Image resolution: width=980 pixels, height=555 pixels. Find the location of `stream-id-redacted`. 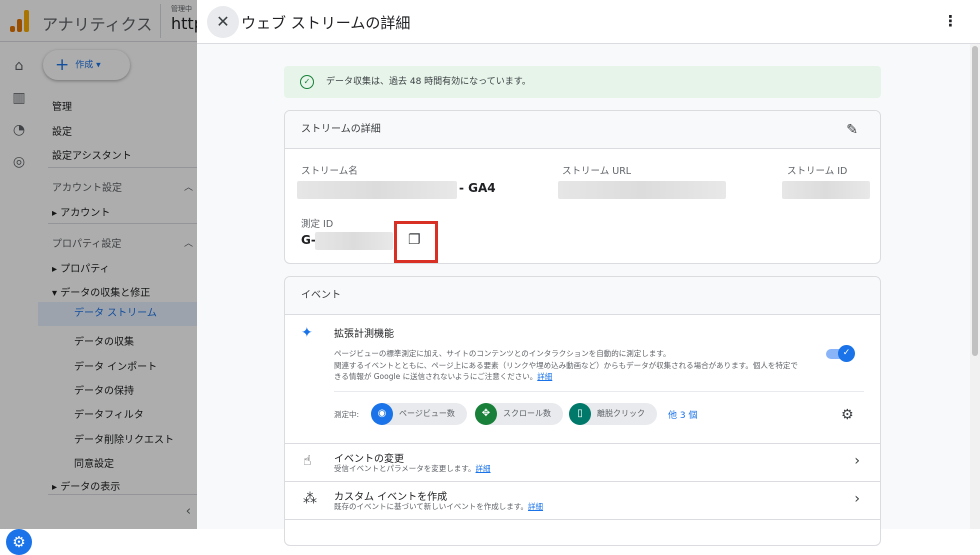

stream-id-redacted is located at coordinates (826, 190).